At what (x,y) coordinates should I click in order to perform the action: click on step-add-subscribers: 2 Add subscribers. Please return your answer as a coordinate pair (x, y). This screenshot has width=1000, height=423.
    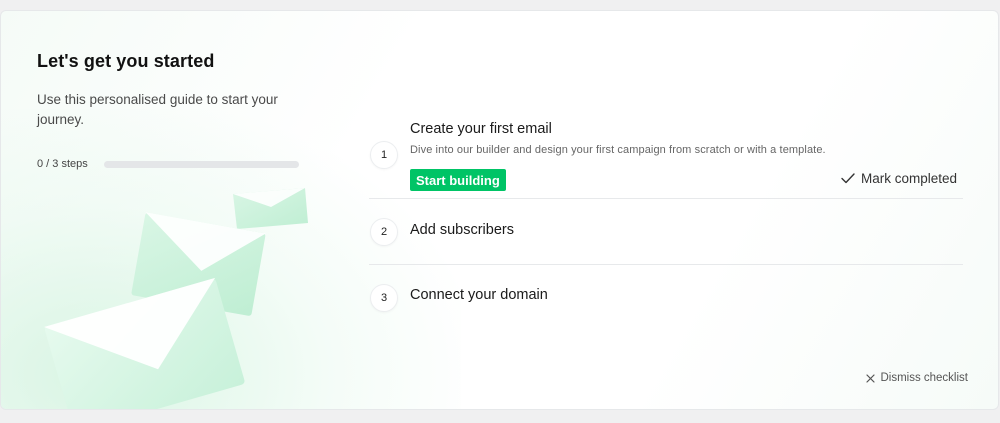
    Looking at the image, I should click on (666, 232).